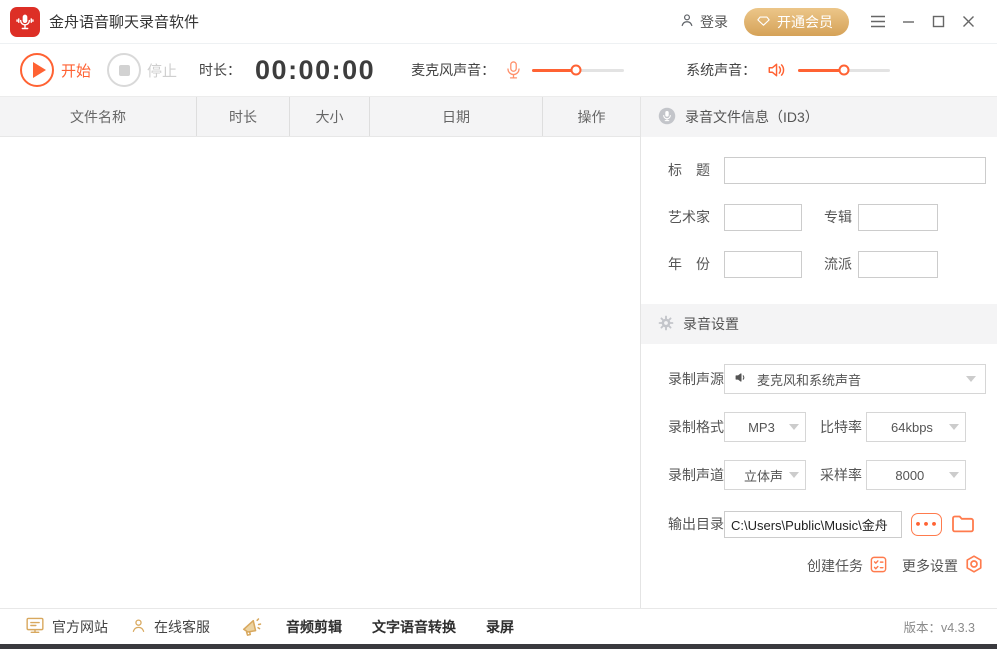  What do you see at coordinates (220, 70) in the screenshot?
I see `duration-label: 时长：` at bounding box center [220, 70].